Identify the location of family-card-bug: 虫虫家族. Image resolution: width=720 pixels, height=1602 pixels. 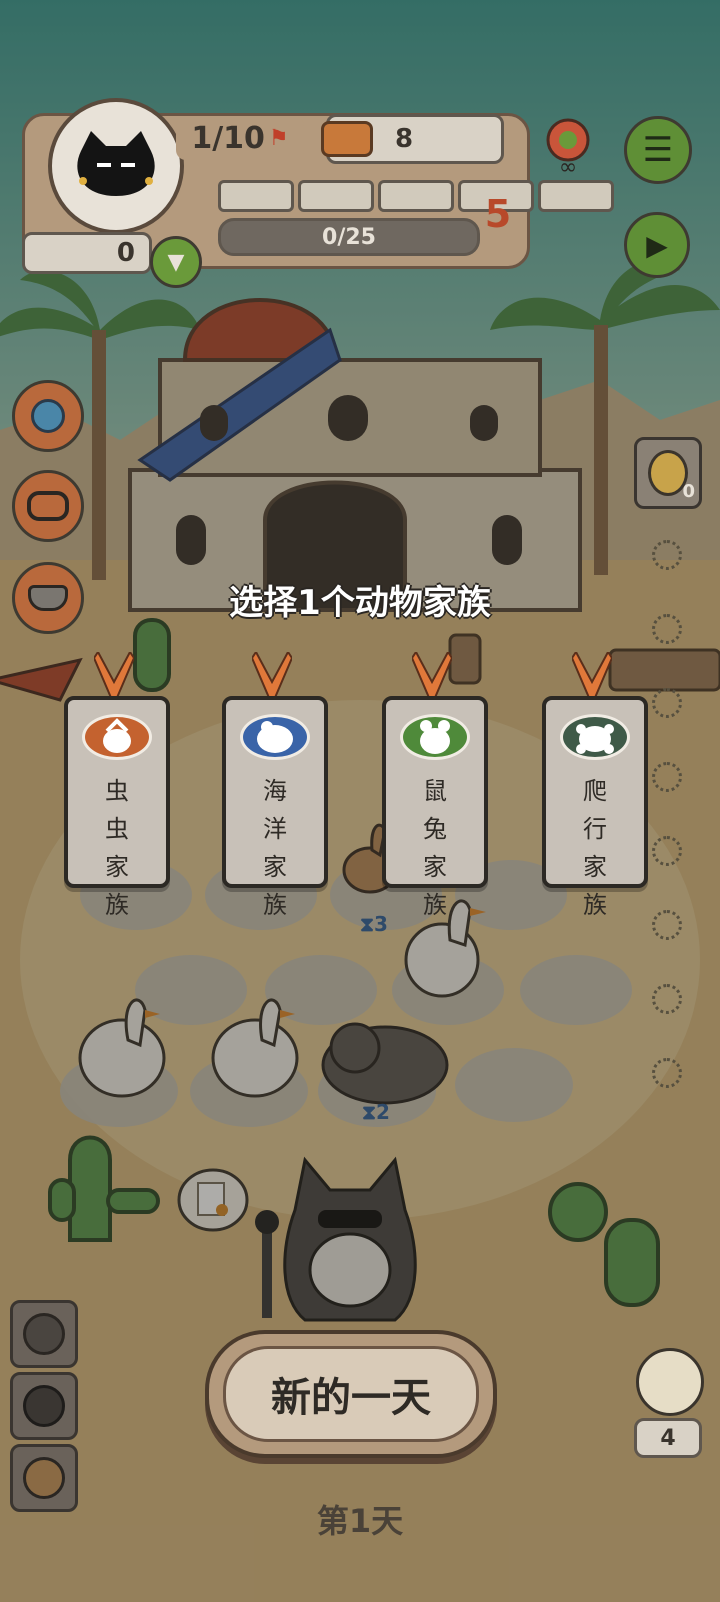
(117, 807).